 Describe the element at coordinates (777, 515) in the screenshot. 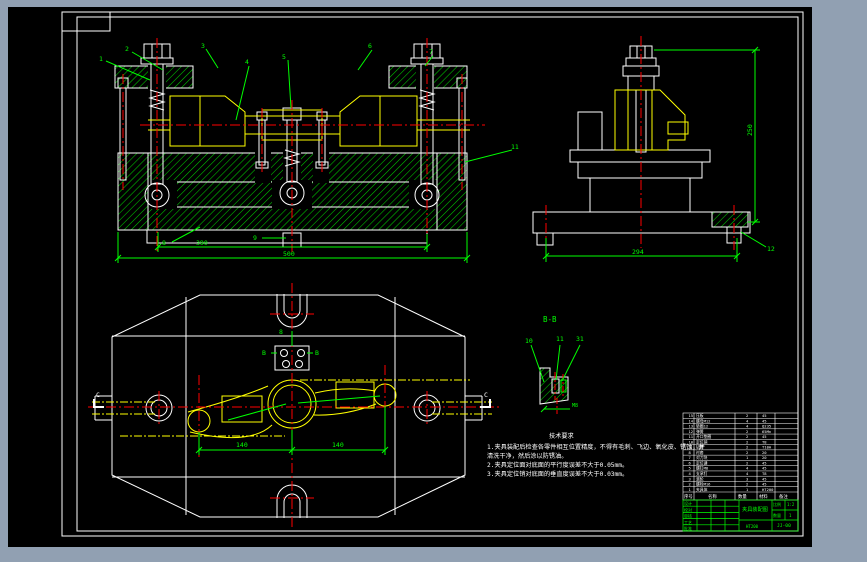

I see `tb-qty-label: 数量` at that location.